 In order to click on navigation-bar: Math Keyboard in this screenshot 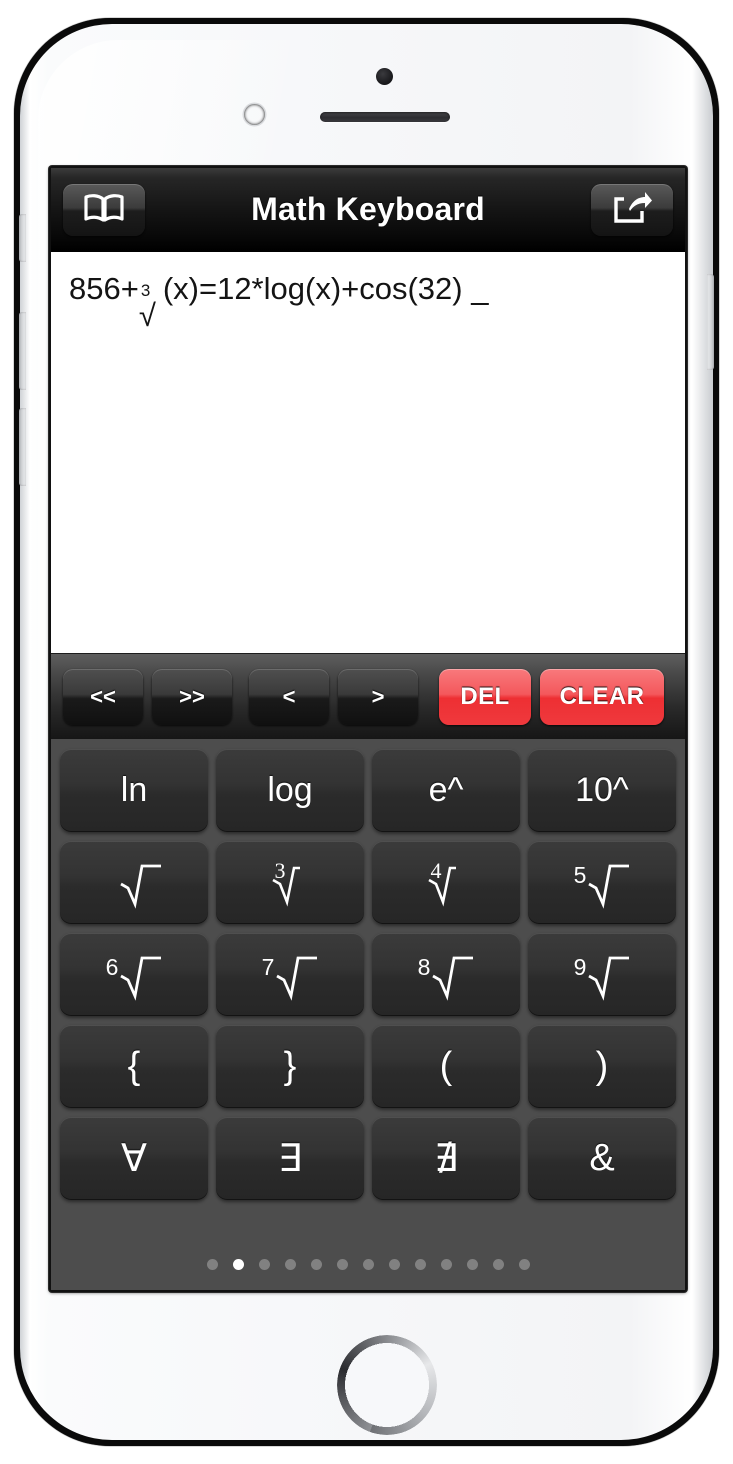, I will do `click(368, 210)`.